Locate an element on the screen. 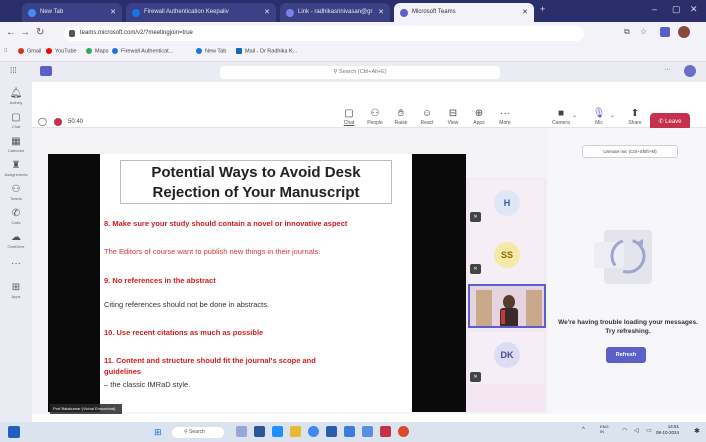  mic-button: 🎙︎ Mic is located at coordinates (599, 117).